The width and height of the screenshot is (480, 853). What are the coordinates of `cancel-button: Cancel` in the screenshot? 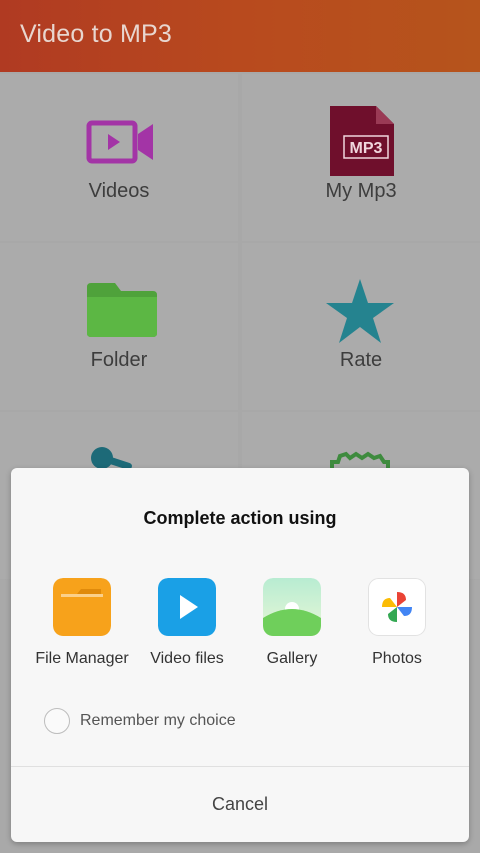 It's located at (240, 804).